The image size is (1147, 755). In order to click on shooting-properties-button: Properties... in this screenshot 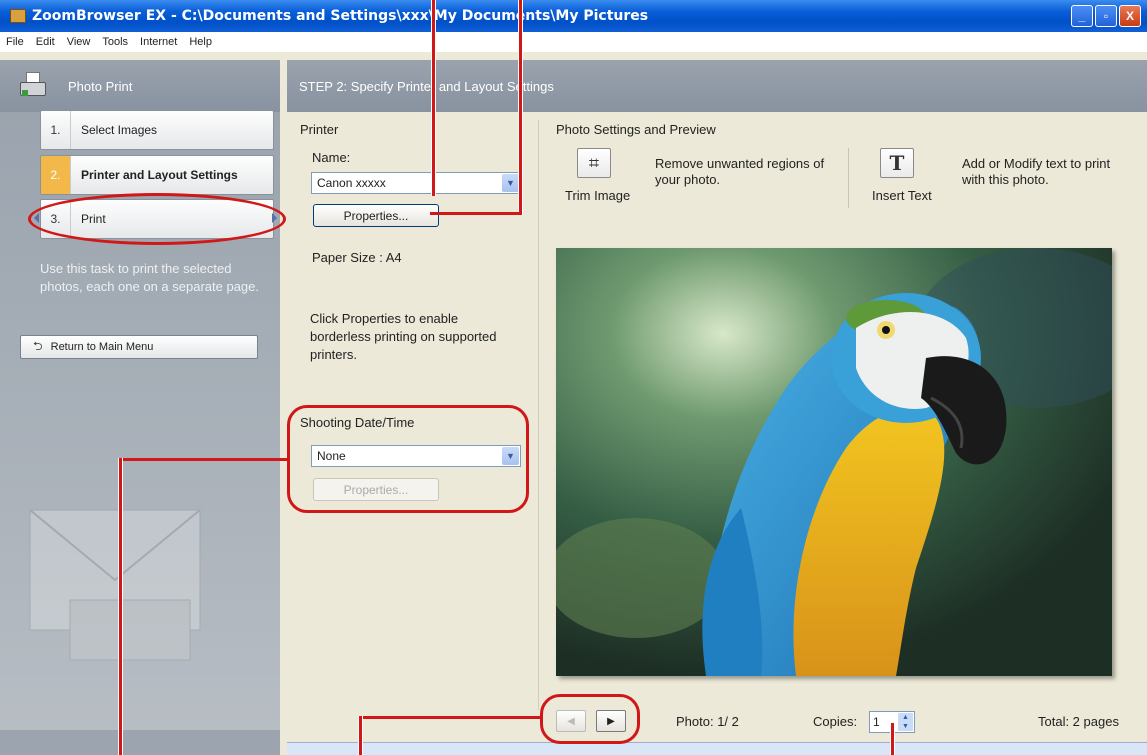, I will do `click(376, 489)`.